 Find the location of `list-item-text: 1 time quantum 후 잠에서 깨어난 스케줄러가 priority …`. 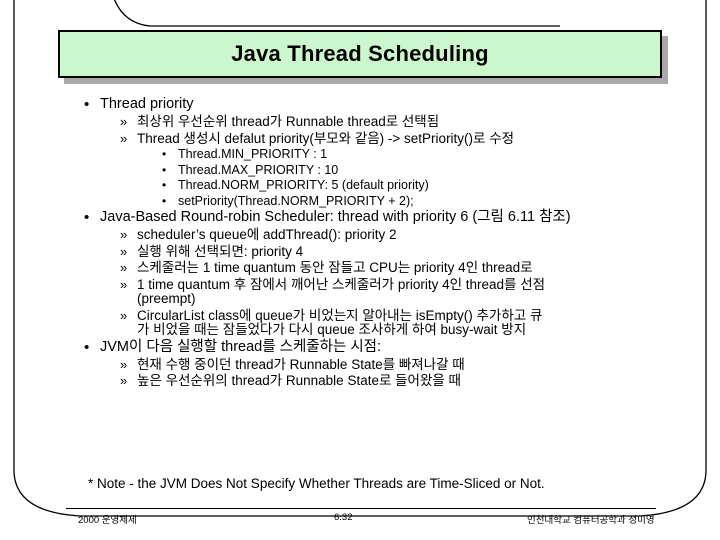

list-item-text: 1 time quantum 후 잠에서 깨어난 스케줄러가 priority … is located at coordinates (341, 284).